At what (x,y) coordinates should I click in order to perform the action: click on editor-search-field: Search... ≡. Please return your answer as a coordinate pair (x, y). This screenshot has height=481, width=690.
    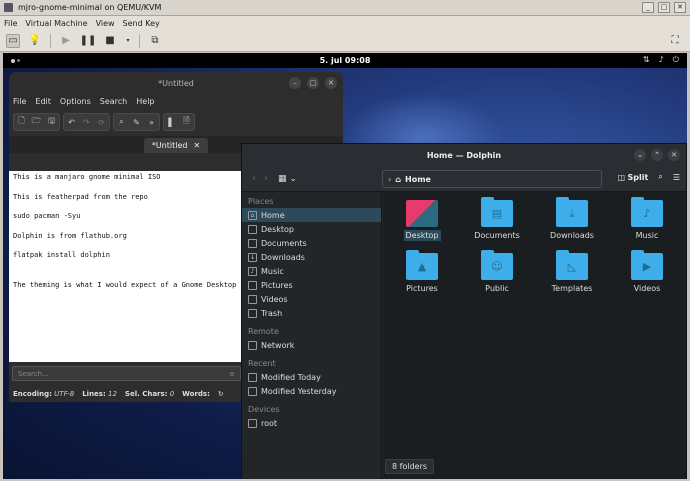
    Looking at the image, I should click on (126, 373).